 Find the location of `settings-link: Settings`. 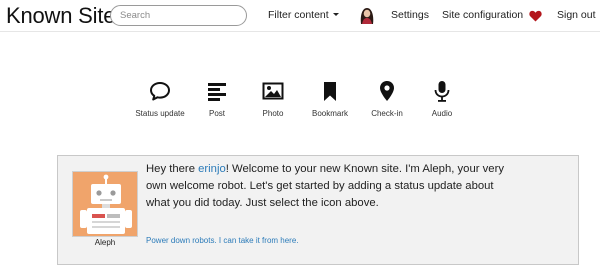

settings-link: Settings is located at coordinates (410, 15).